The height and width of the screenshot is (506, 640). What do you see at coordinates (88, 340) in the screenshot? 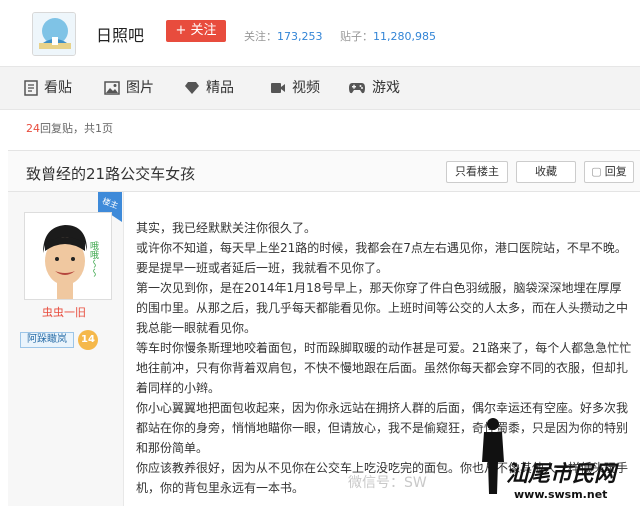
I see `level-badge: 14` at bounding box center [88, 340].